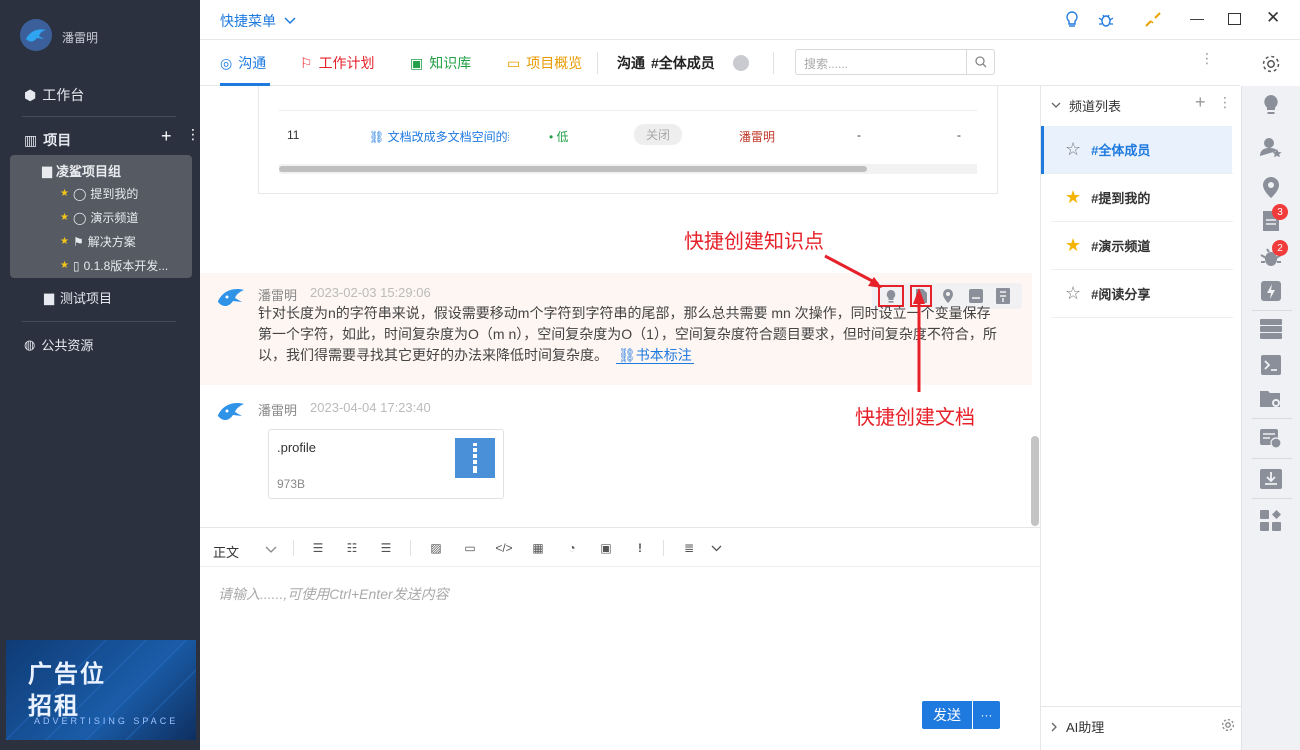 Image resolution: width=1300 pixels, height=750 pixels. I want to click on text-style-select: 正文, so click(226, 551).